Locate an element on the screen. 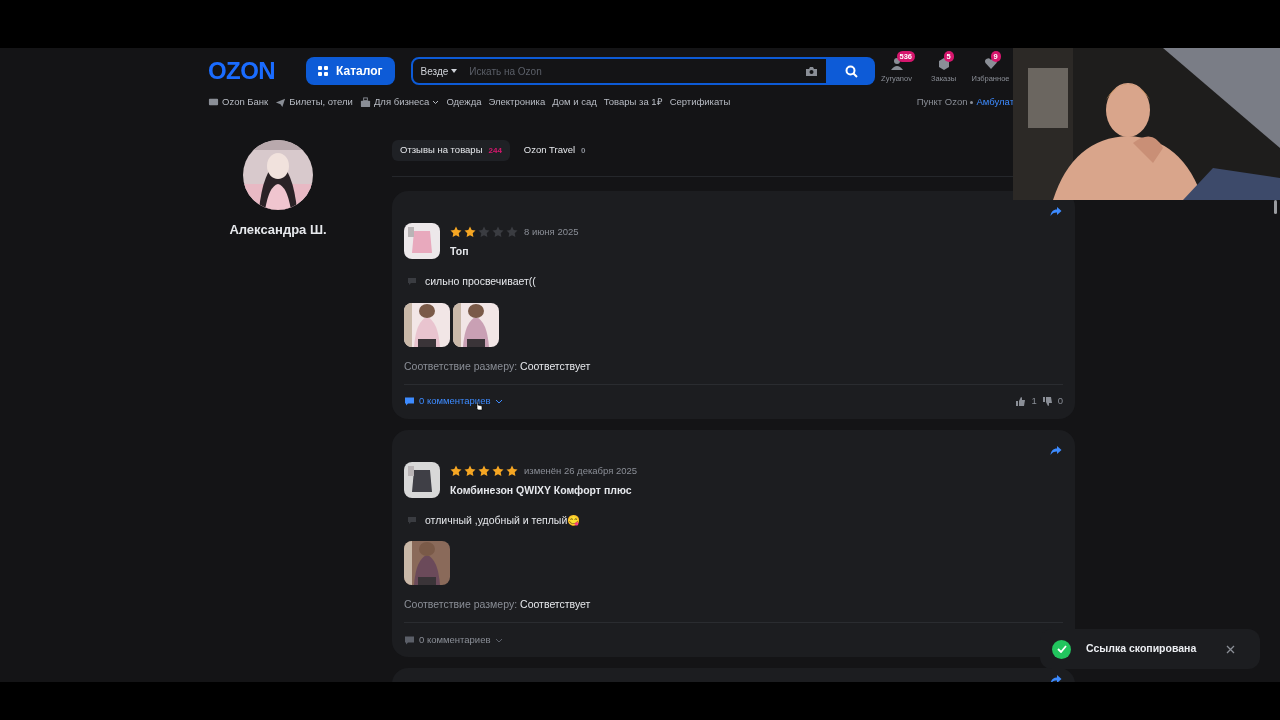 The image size is (1280, 720). nav-link: Для бизнеса is located at coordinates (399, 102).